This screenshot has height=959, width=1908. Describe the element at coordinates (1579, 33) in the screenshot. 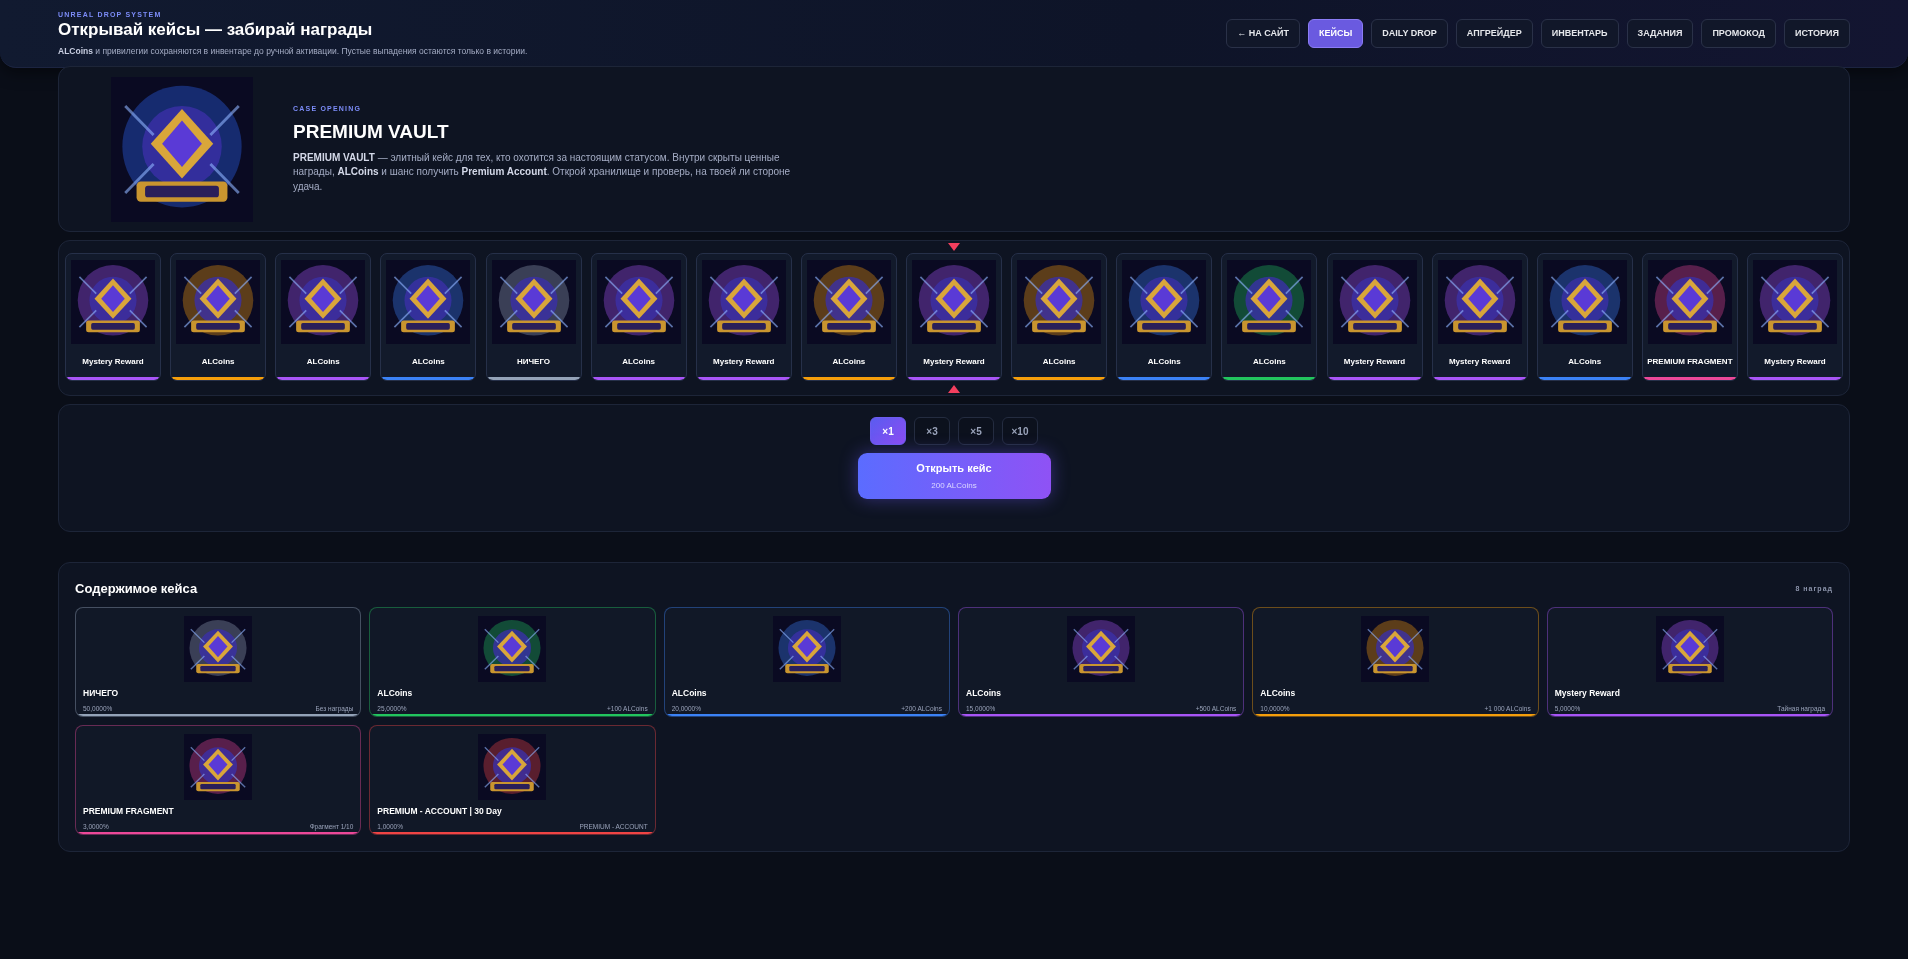

I see `nav-button: ИНВЕНТАРЬ` at that location.